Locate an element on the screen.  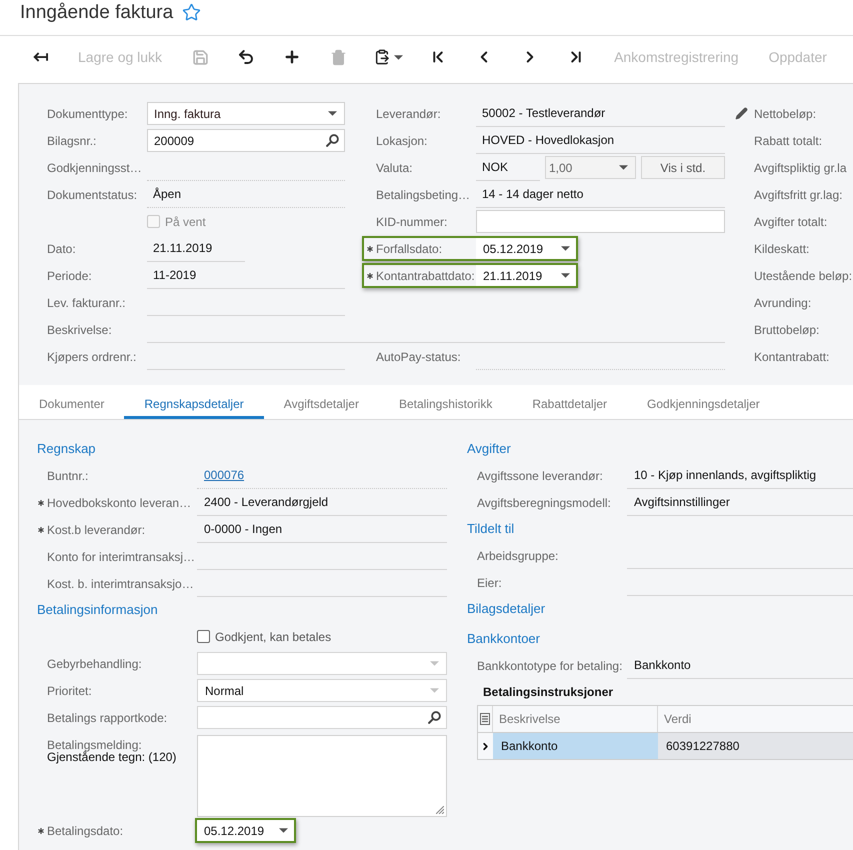
field-label: Avgiftsfritt gr.lag: is located at coordinates (798, 195).